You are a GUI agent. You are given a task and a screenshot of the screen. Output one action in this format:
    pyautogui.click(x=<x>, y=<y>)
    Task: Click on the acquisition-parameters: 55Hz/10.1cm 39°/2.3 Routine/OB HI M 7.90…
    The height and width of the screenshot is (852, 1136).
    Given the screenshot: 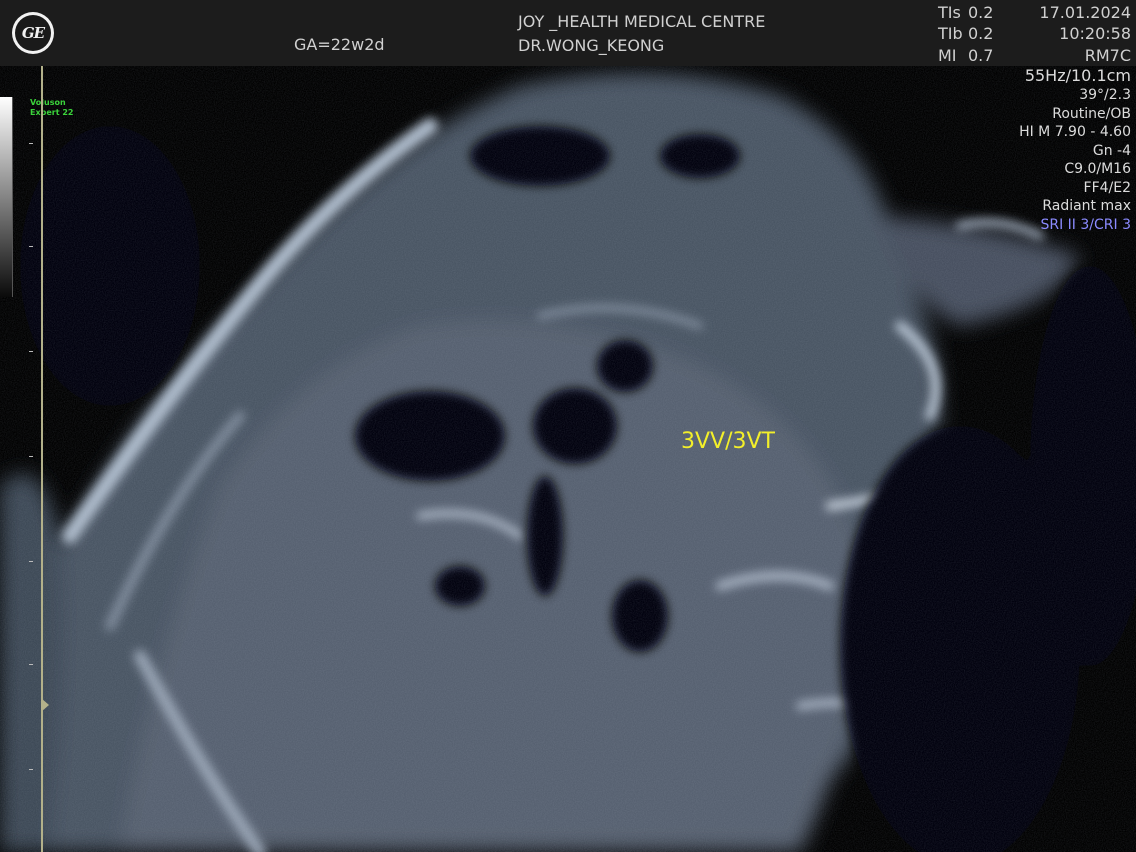 What is the action you would take?
    pyautogui.click(x=1075, y=150)
    